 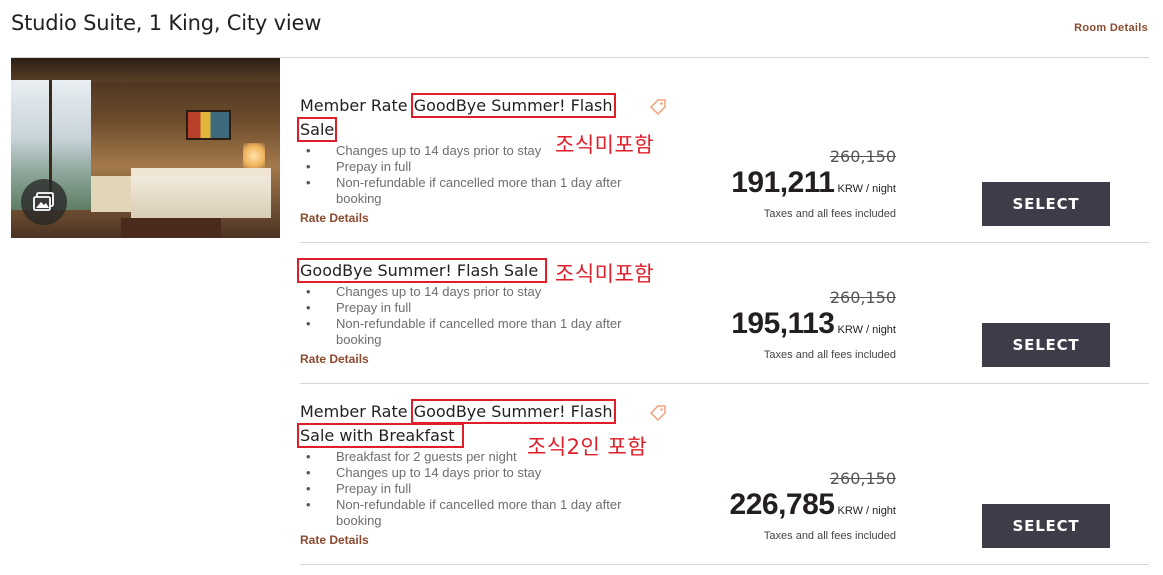 I want to click on room-photo, so click(x=145, y=148).